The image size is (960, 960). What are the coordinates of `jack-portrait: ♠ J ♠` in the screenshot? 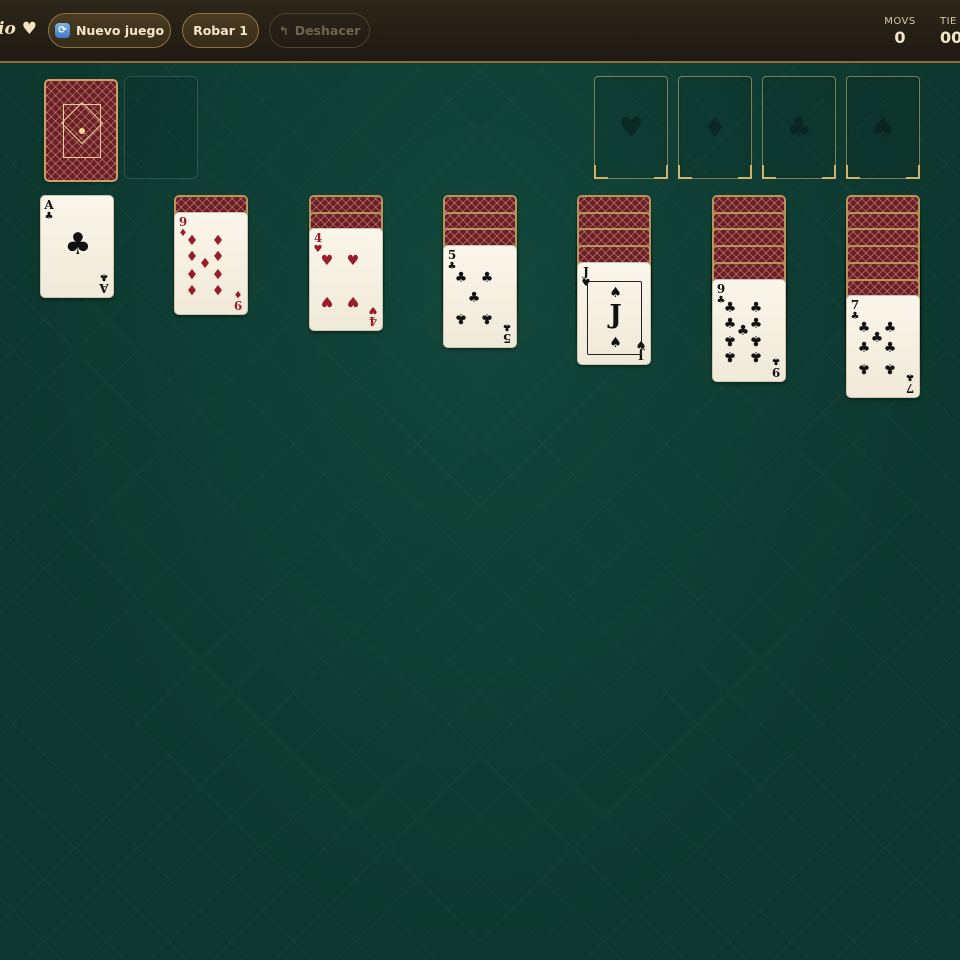 It's located at (614, 317).